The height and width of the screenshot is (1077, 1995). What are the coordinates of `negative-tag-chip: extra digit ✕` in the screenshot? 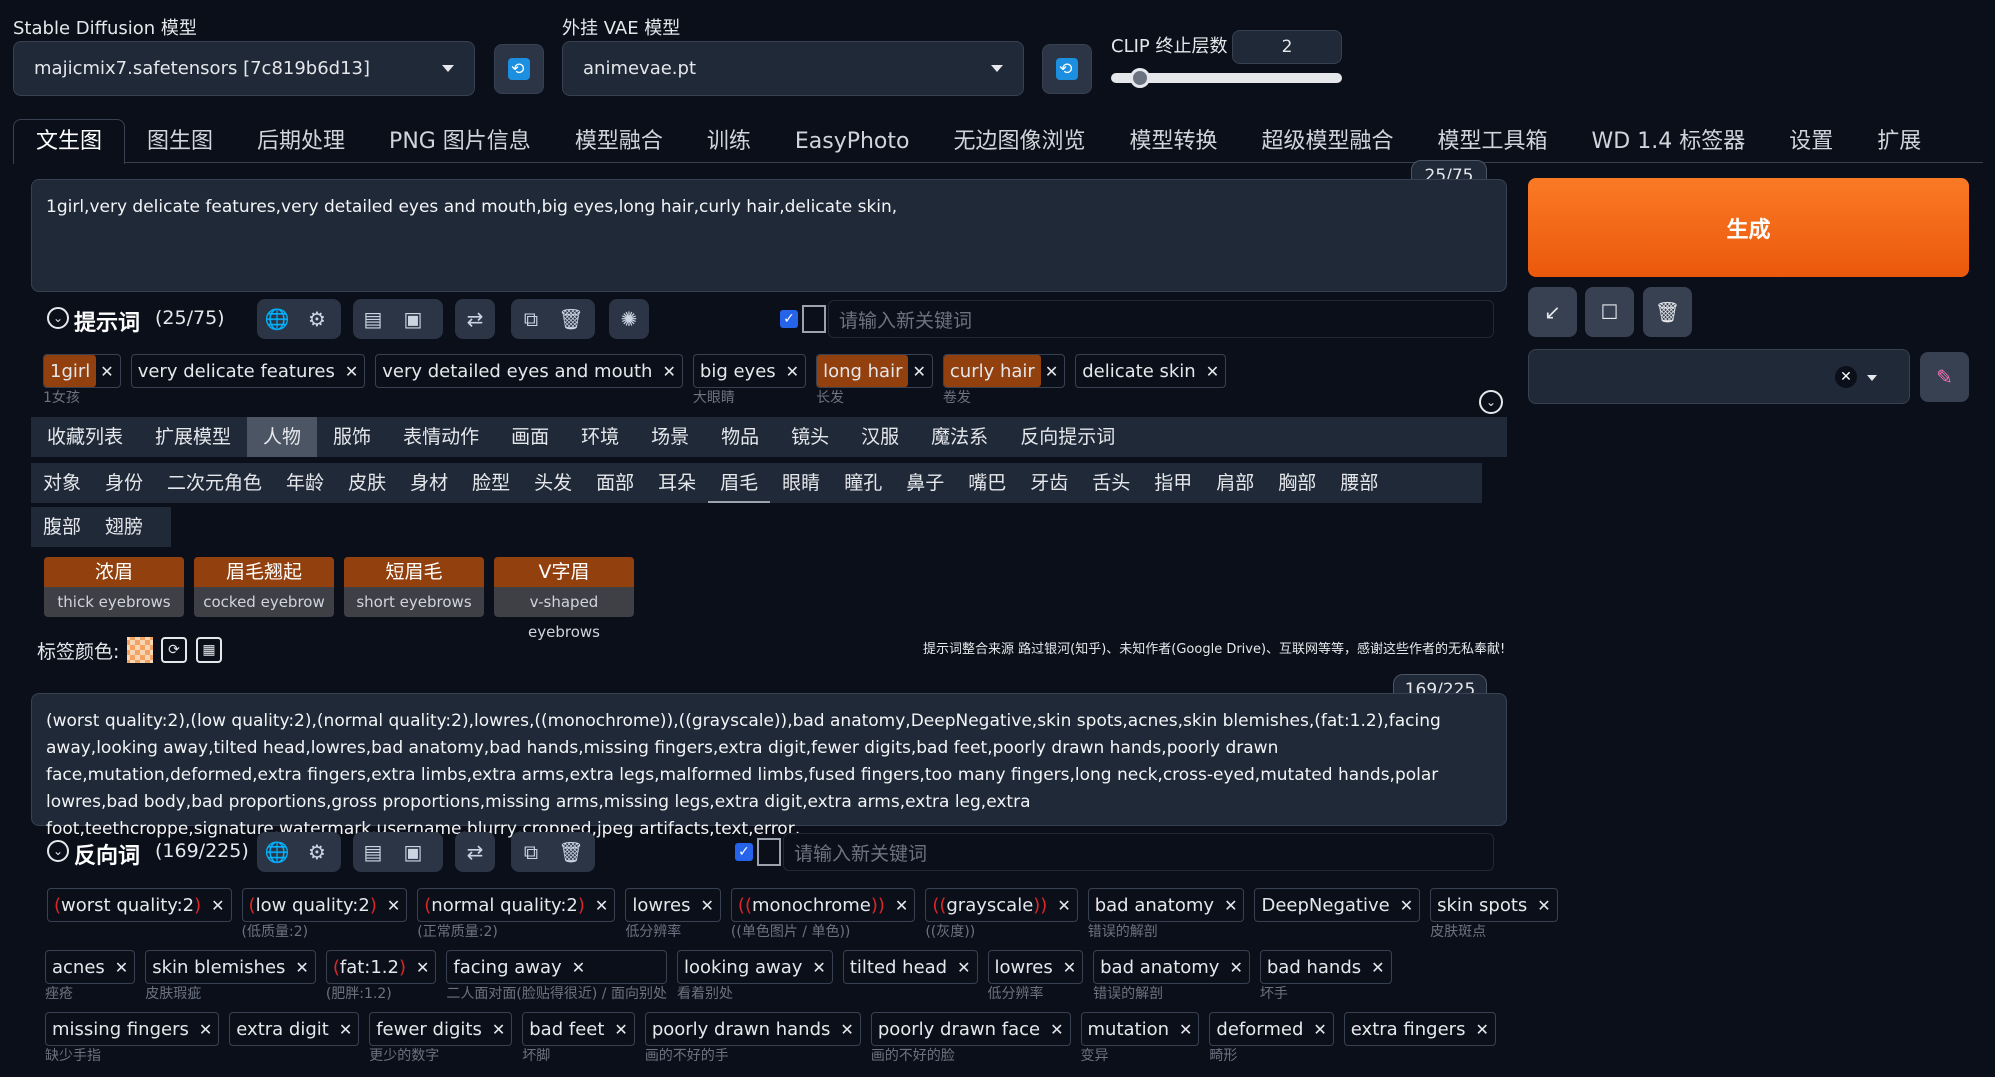 It's located at (294, 1029).